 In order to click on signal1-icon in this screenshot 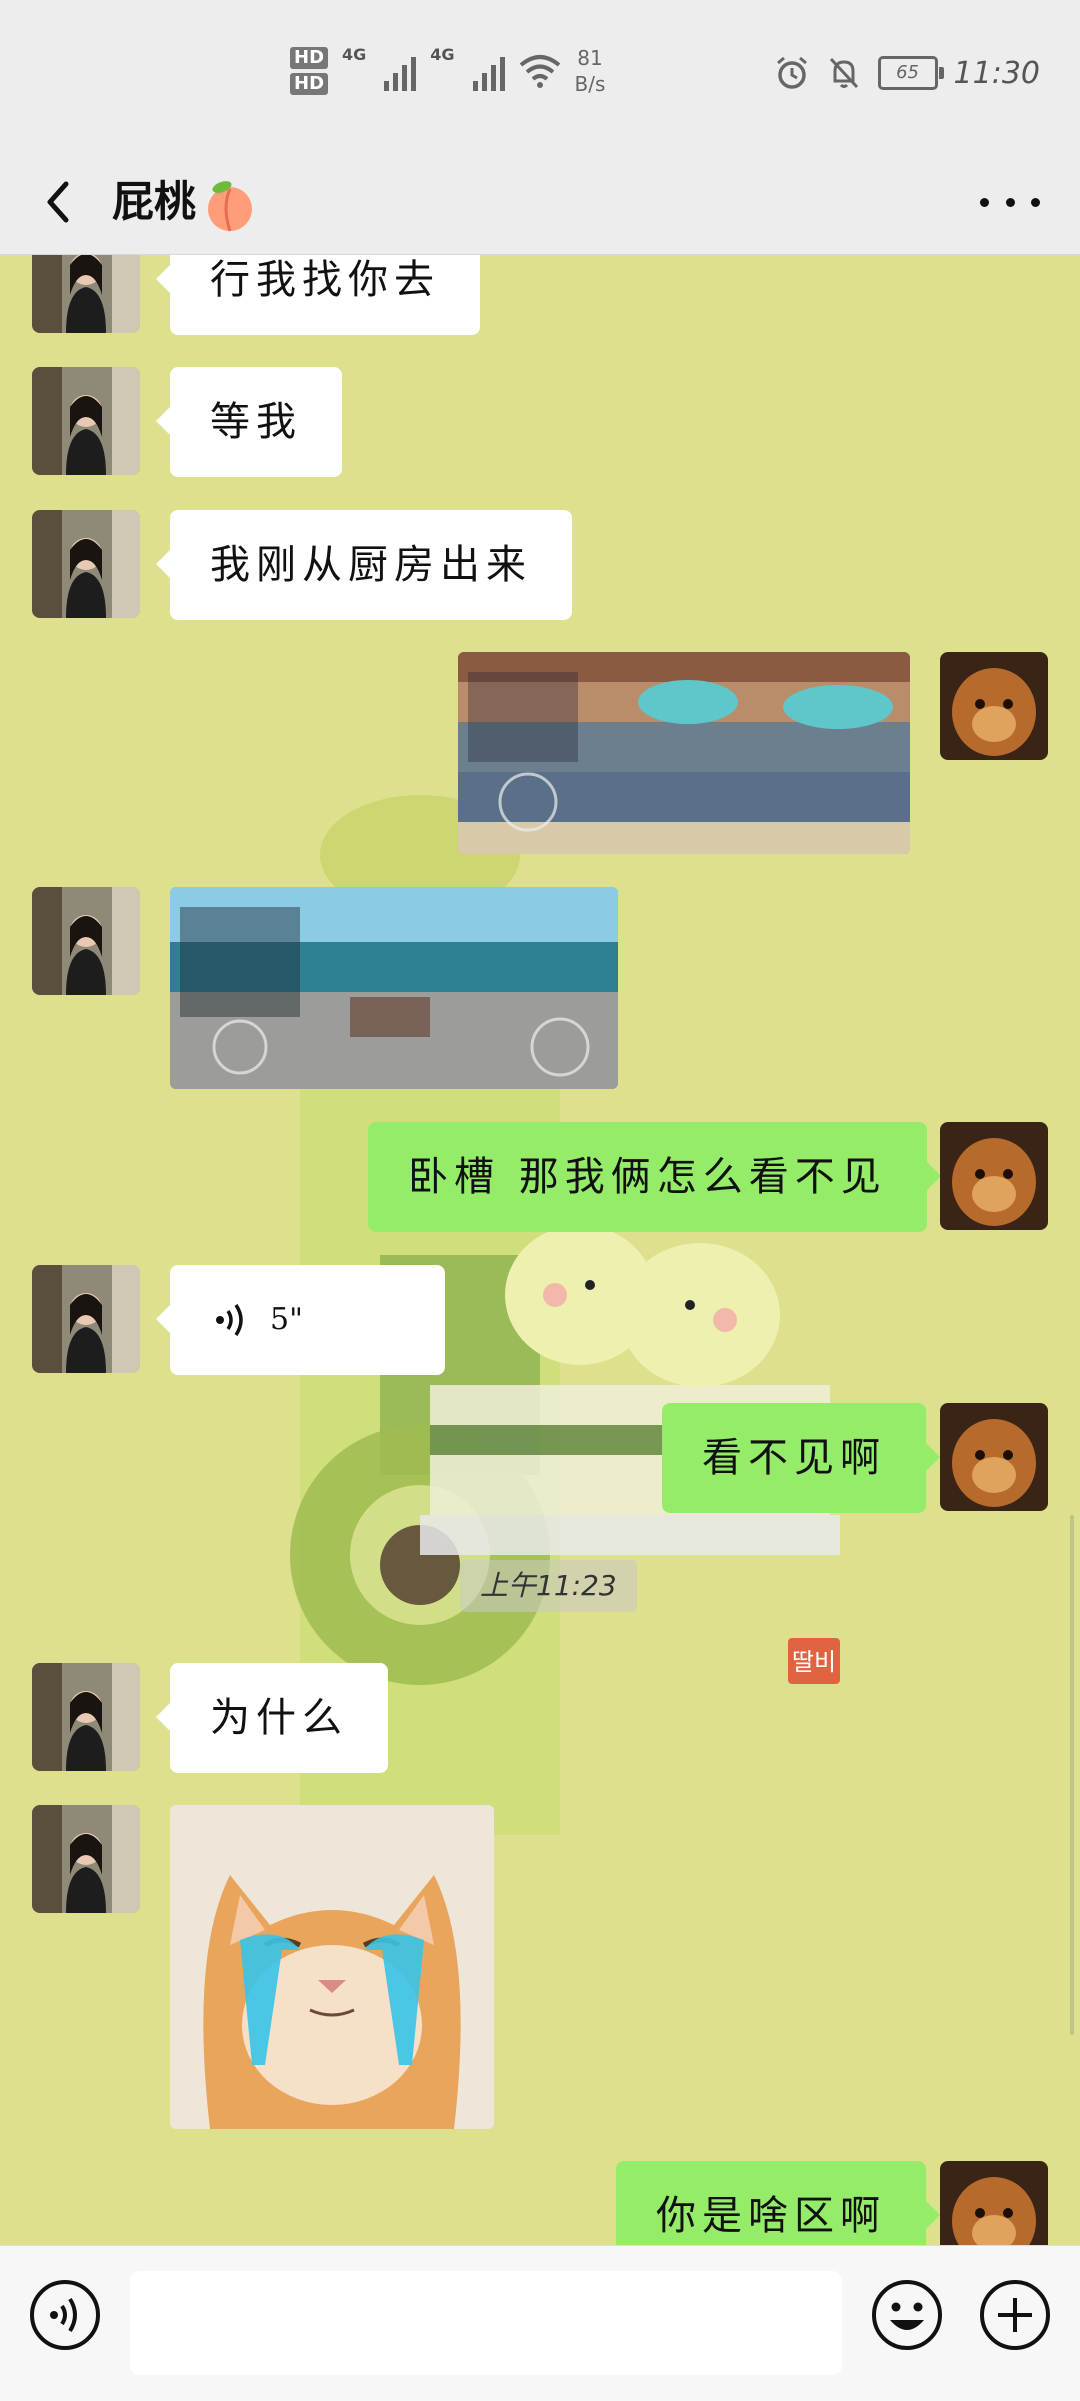, I will do `click(400, 71)`.